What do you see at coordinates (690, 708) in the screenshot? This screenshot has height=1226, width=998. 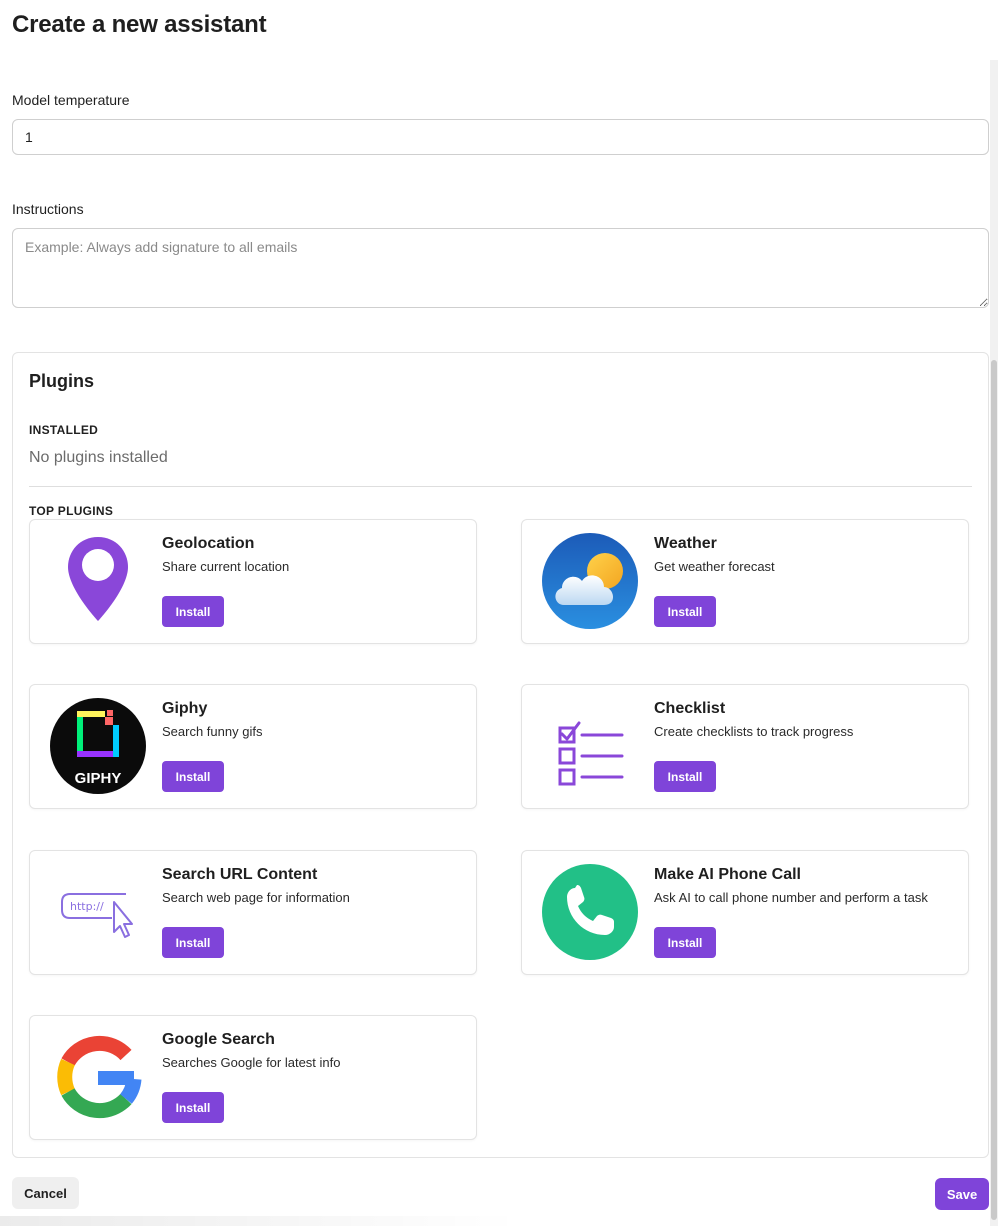 I see `plugin-name: Checklist` at bounding box center [690, 708].